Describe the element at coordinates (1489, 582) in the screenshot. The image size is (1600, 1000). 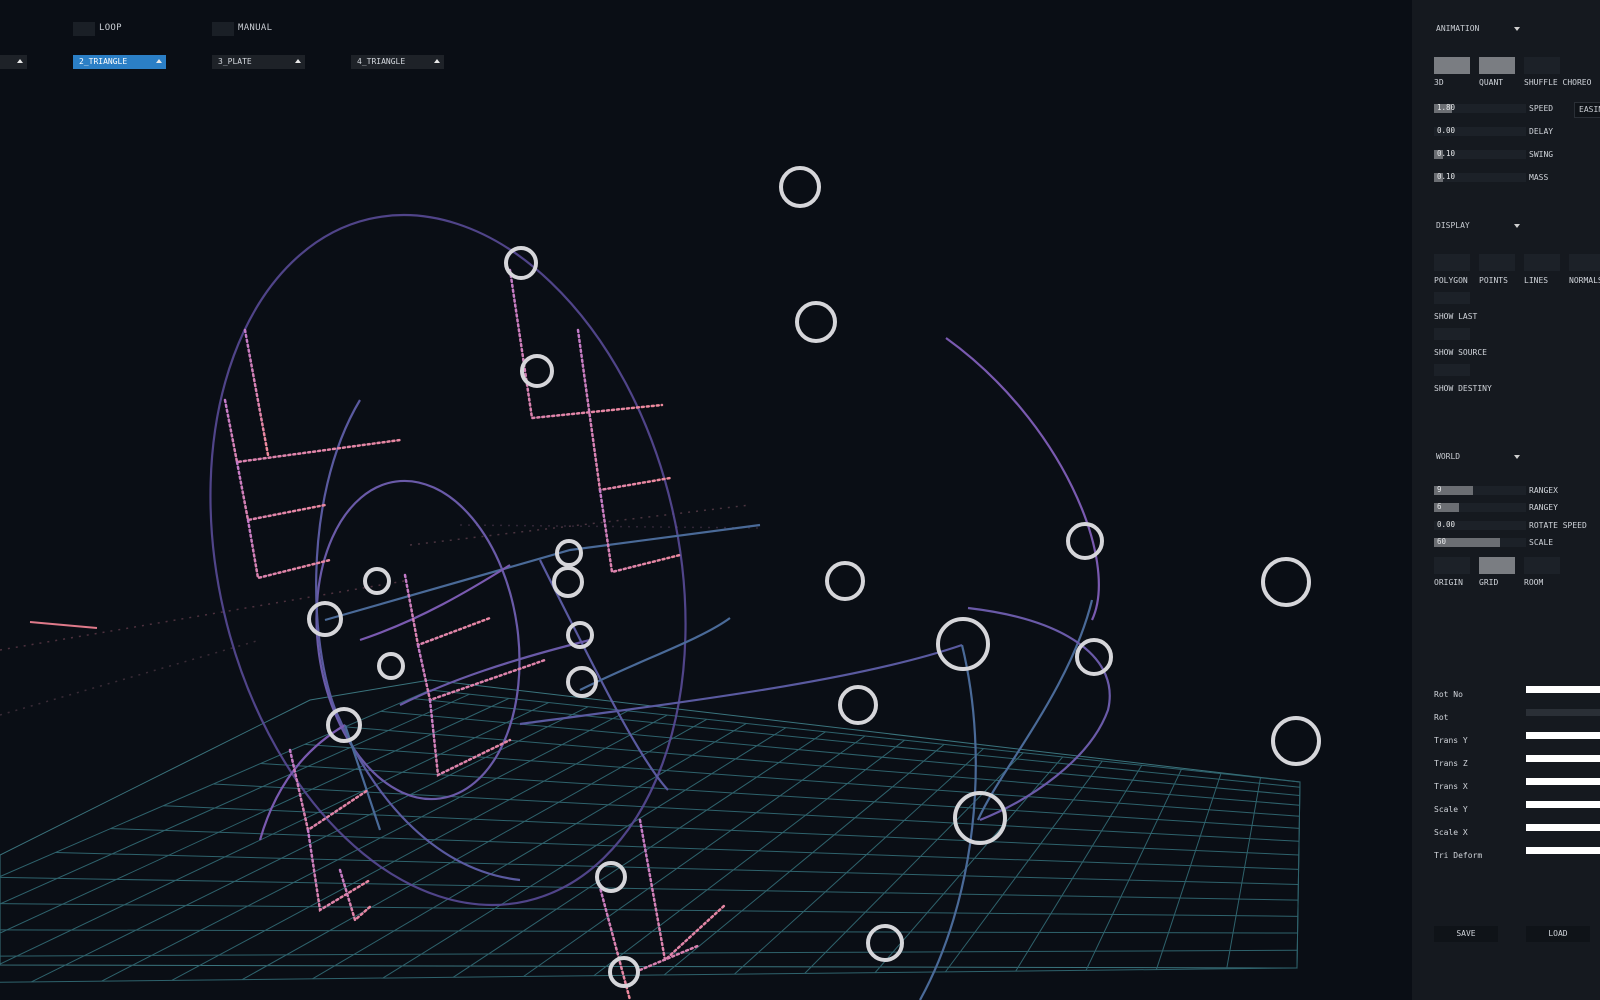
I see `toggle-grid-label: GRID` at that location.